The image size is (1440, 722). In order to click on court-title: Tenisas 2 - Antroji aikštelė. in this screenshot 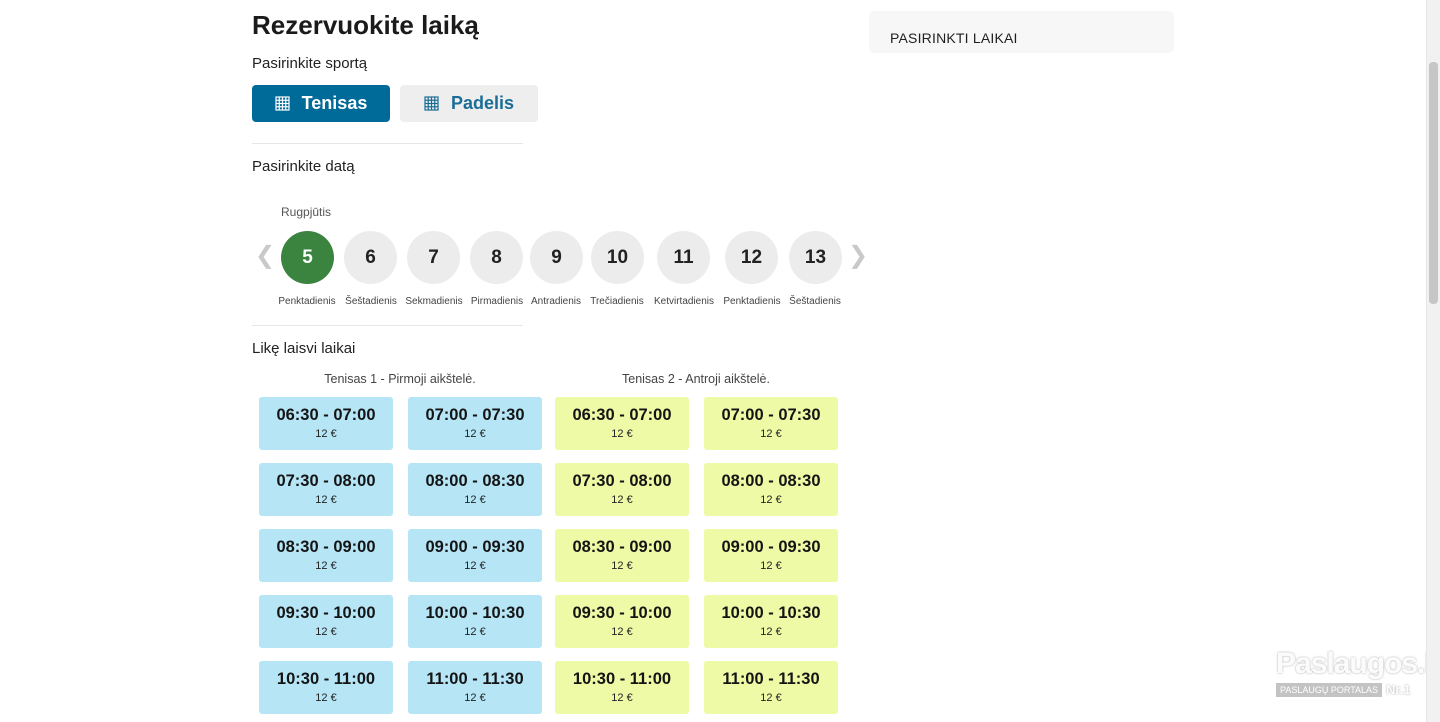, I will do `click(696, 379)`.